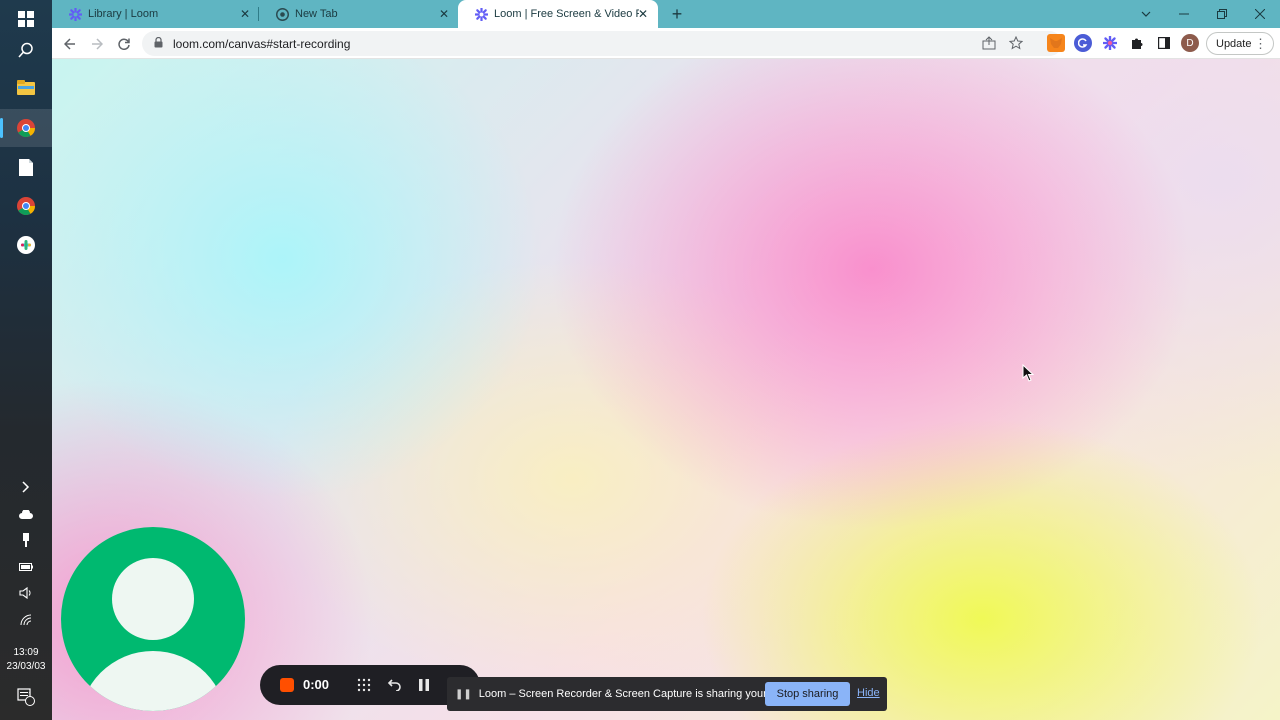 The image size is (1280, 720). Describe the element at coordinates (158, 43) in the screenshot. I see `lock-icon` at that location.